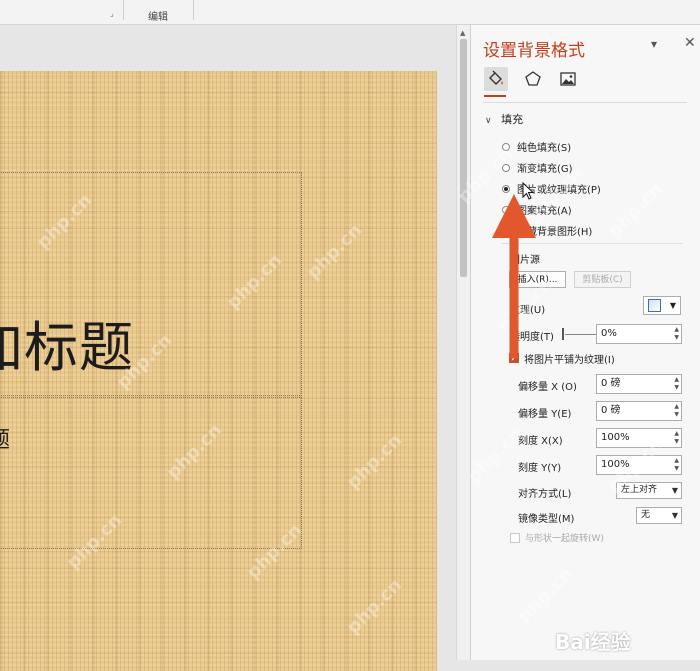 The image size is (700, 671). I want to click on offset-y-input: 0 磅 ▲ ▼, so click(639, 411).